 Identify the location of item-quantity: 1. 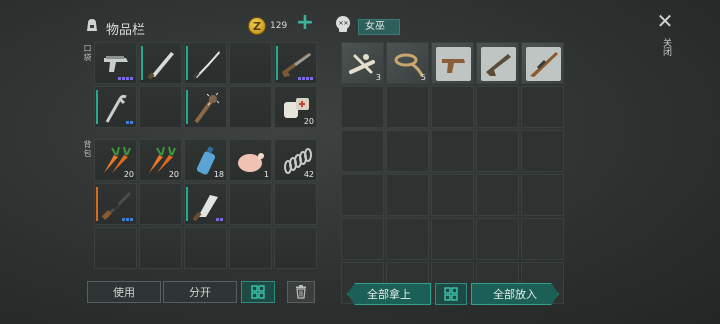
(266, 174).